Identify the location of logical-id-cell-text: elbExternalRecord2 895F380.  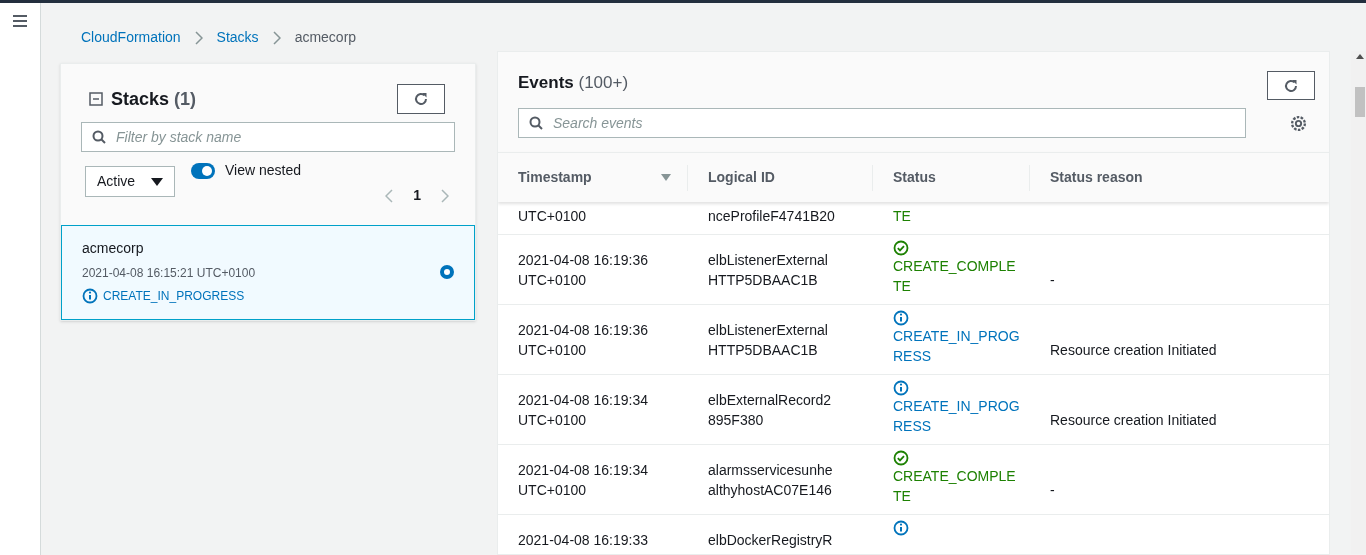
(770, 410).